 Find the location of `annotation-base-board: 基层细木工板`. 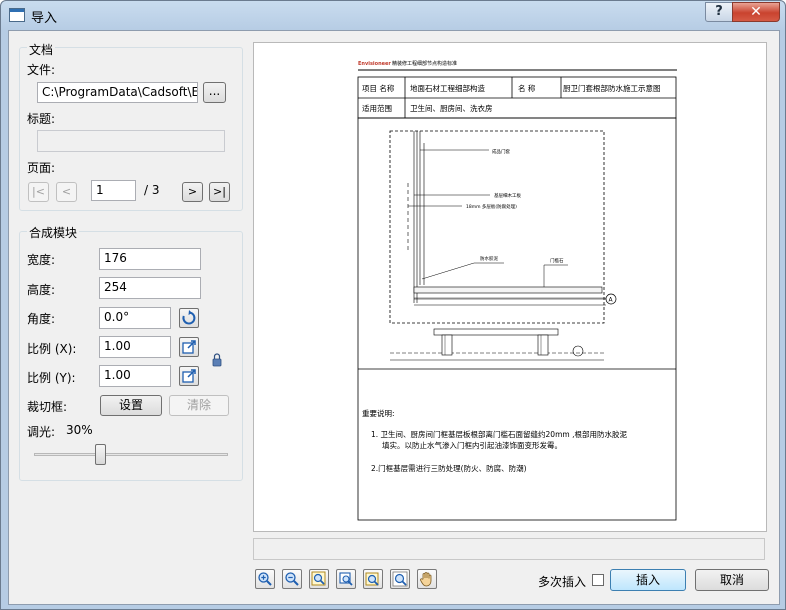

annotation-base-board: 基层细木工板 is located at coordinates (507, 195).